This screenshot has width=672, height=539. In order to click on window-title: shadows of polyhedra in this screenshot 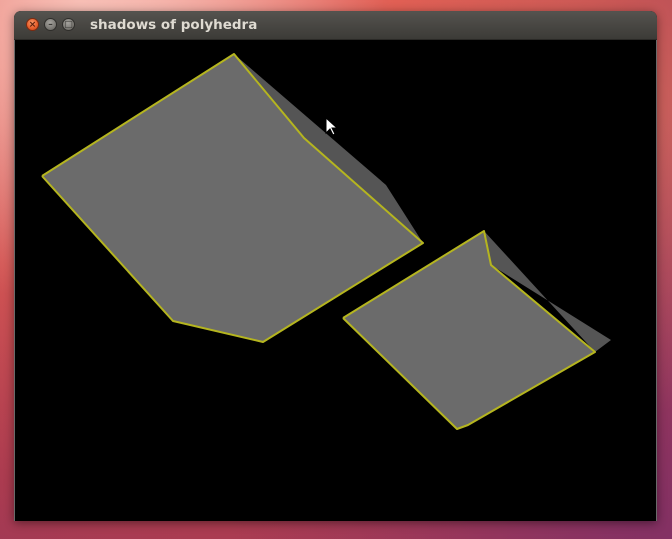, I will do `click(174, 25)`.